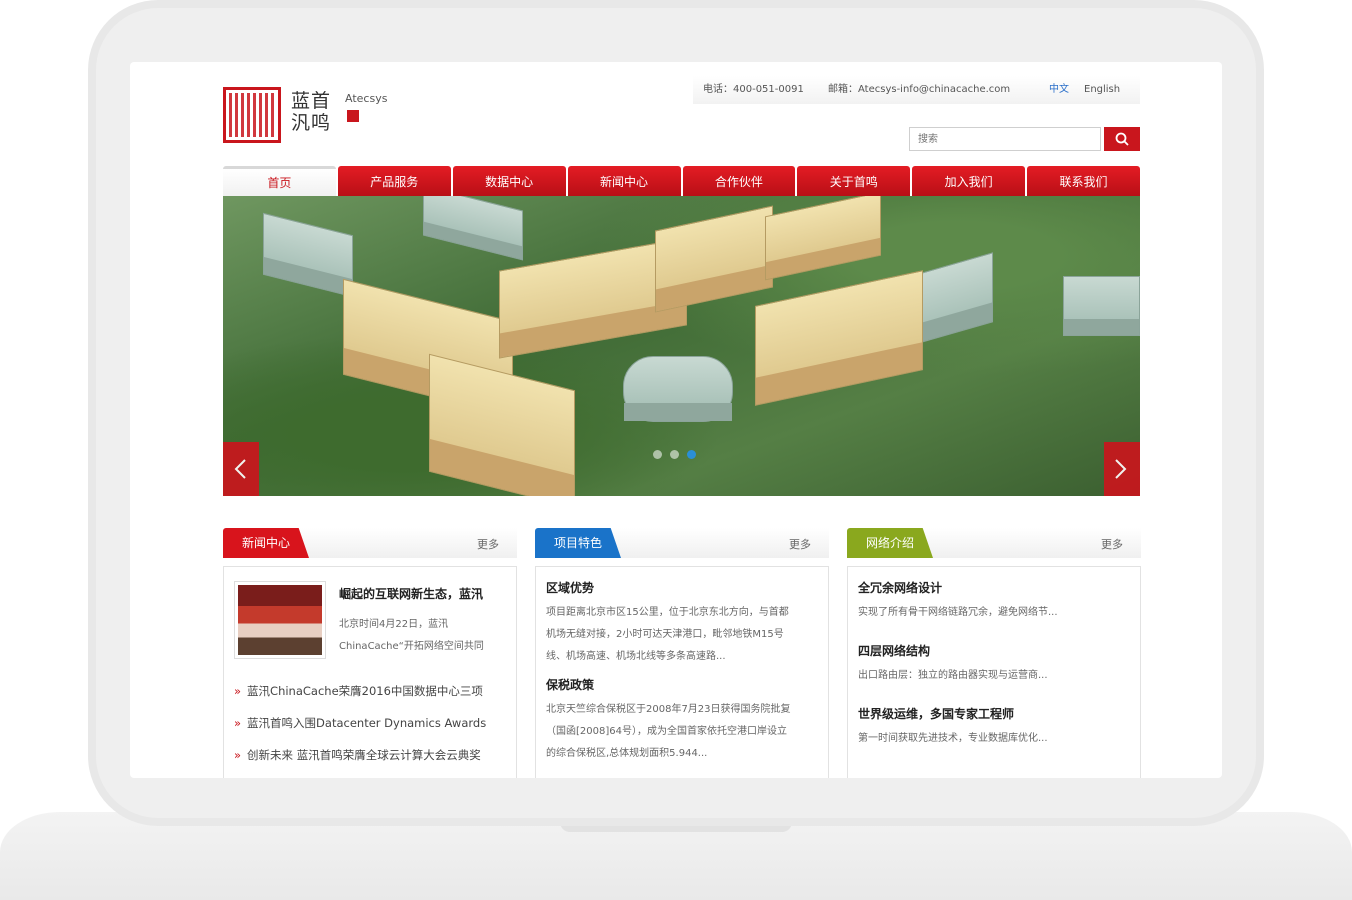  I want to click on lang-chinese-link: 中文, so click(1059, 90).